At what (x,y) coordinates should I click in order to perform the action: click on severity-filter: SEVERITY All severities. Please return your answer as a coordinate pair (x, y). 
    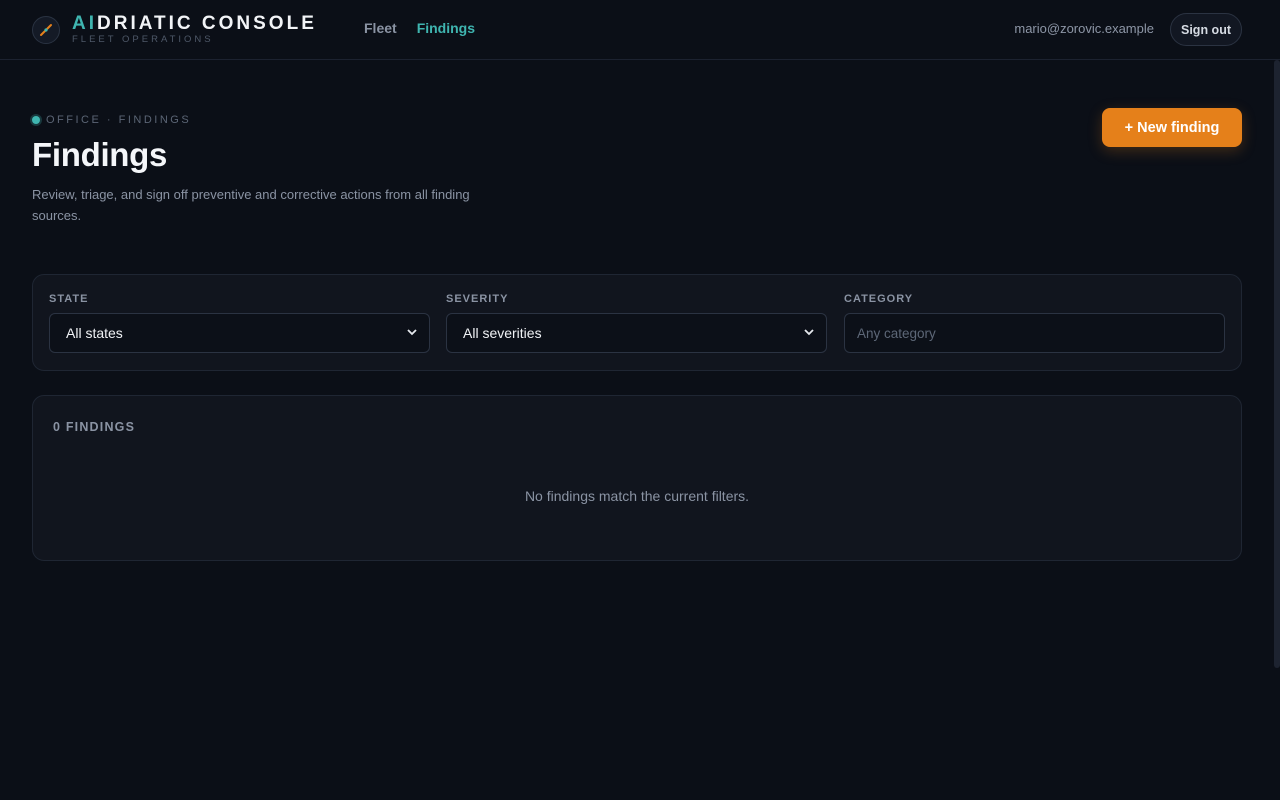
    Looking at the image, I should click on (636, 323).